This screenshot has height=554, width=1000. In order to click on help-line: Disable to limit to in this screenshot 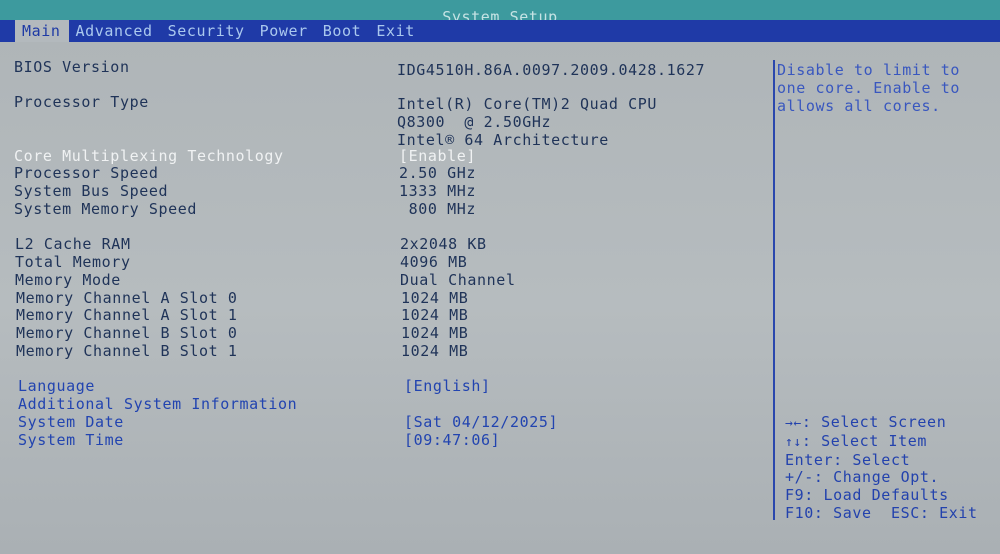, I will do `click(868, 70)`.